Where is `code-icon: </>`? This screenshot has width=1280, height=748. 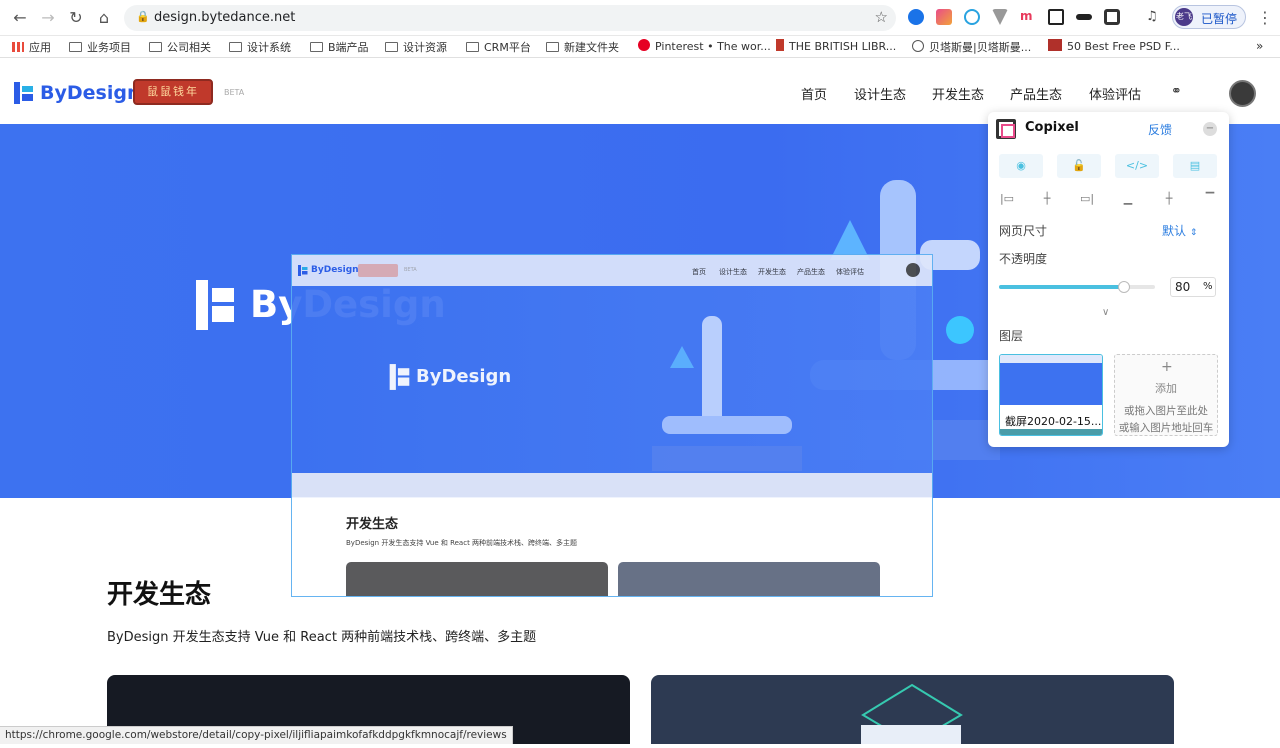 code-icon: </> is located at coordinates (1137, 166).